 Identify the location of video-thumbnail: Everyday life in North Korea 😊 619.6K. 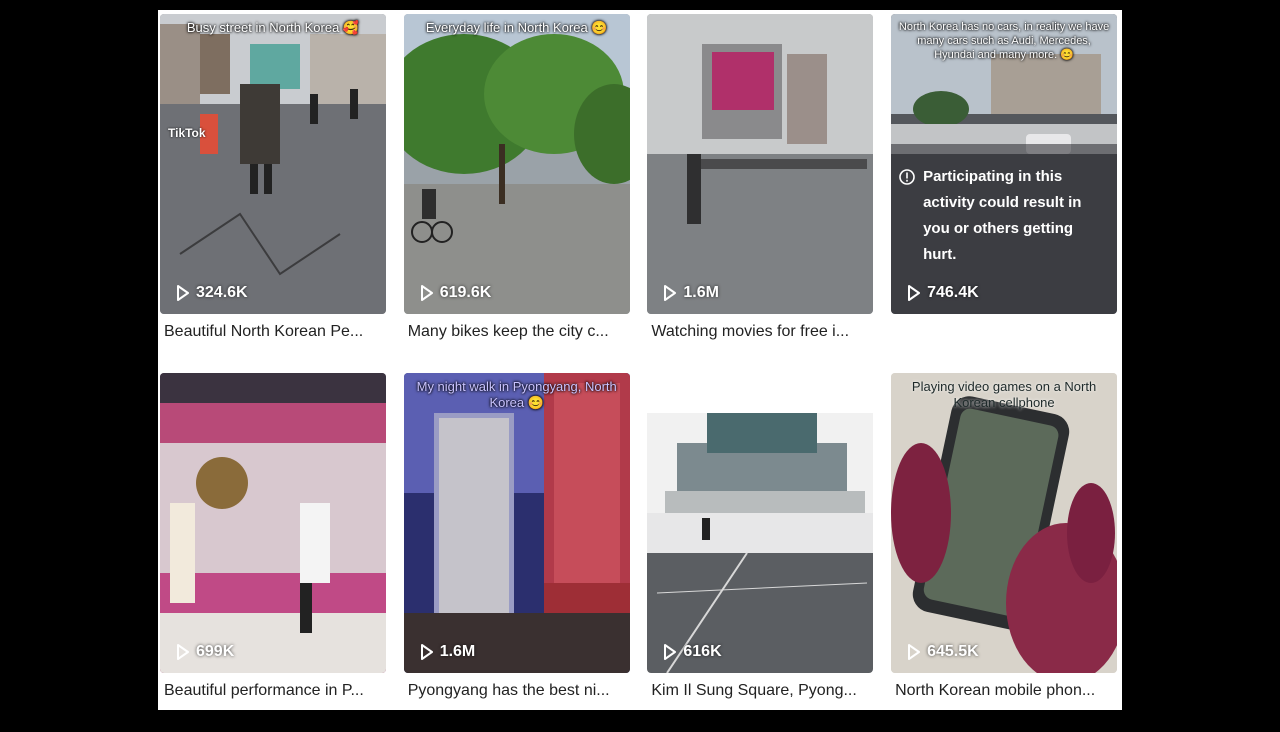
(516, 164).